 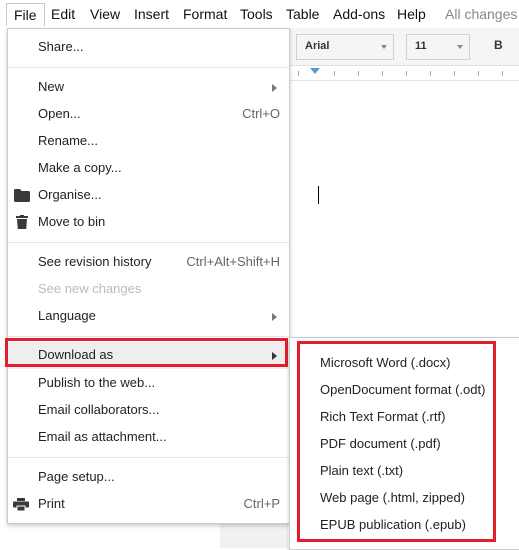 What do you see at coordinates (411, 14) in the screenshot?
I see `menu-help: Help` at bounding box center [411, 14].